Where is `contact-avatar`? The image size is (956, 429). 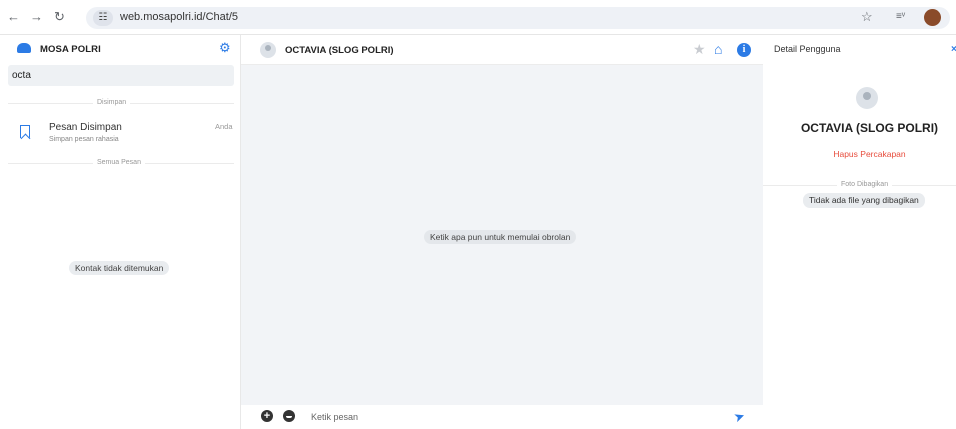
contact-avatar is located at coordinates (268, 50).